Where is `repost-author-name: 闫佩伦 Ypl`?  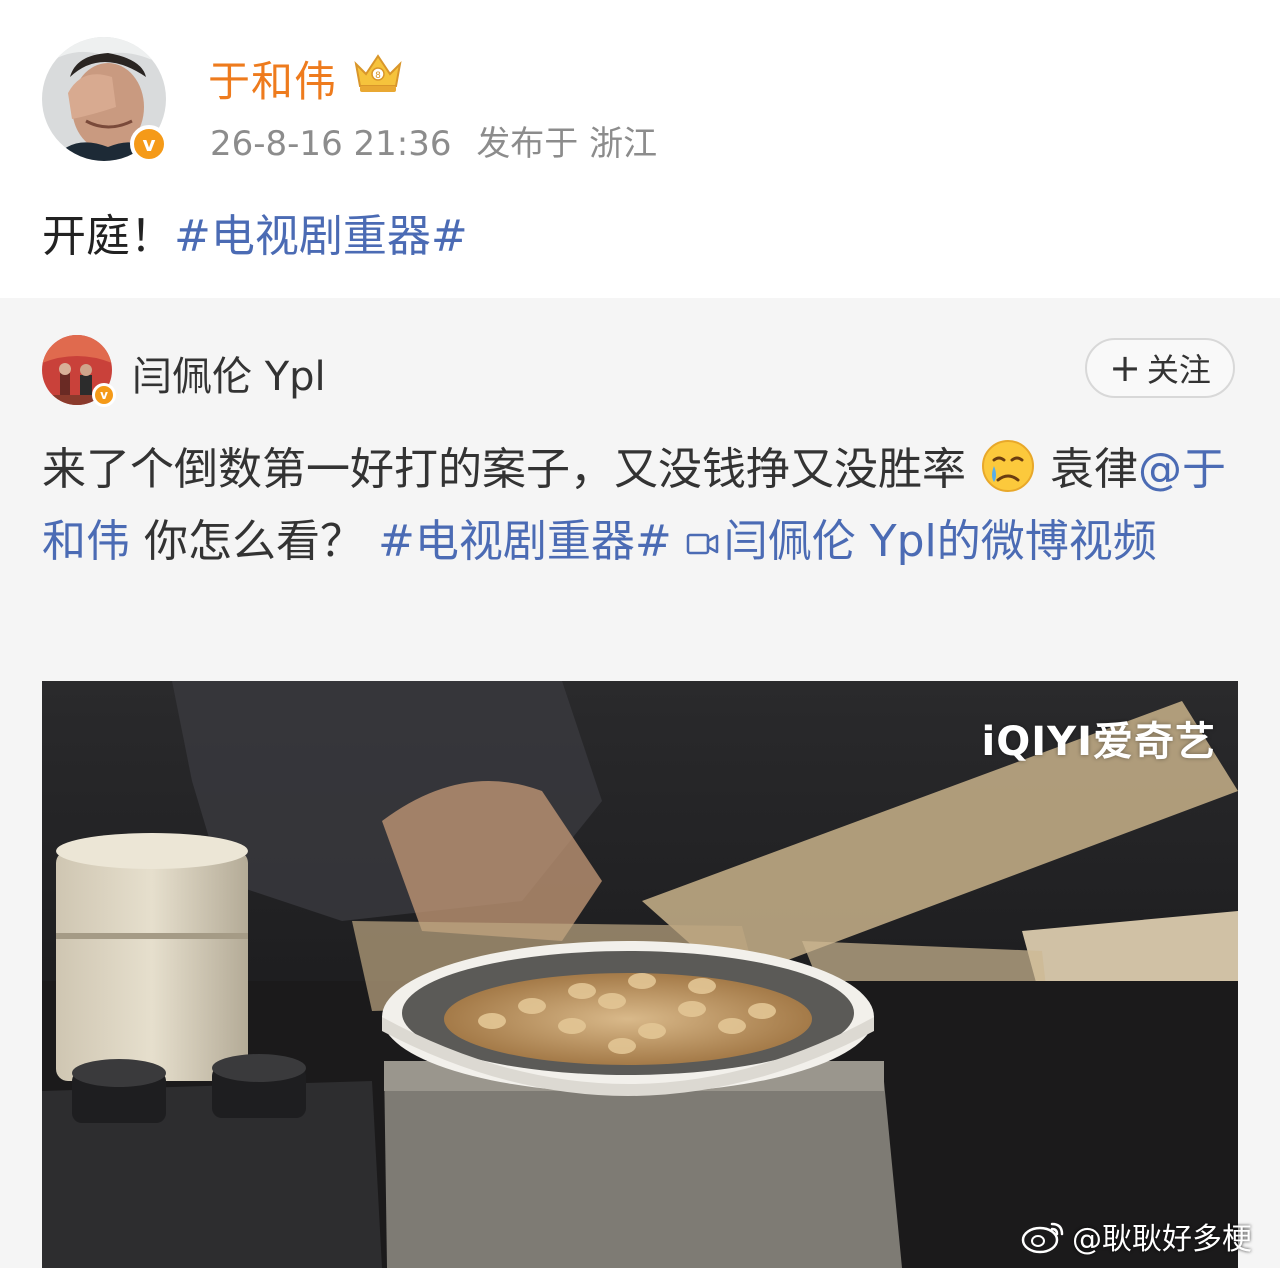
repost-author-name: 闫佩伦 Ypl is located at coordinates (229, 373).